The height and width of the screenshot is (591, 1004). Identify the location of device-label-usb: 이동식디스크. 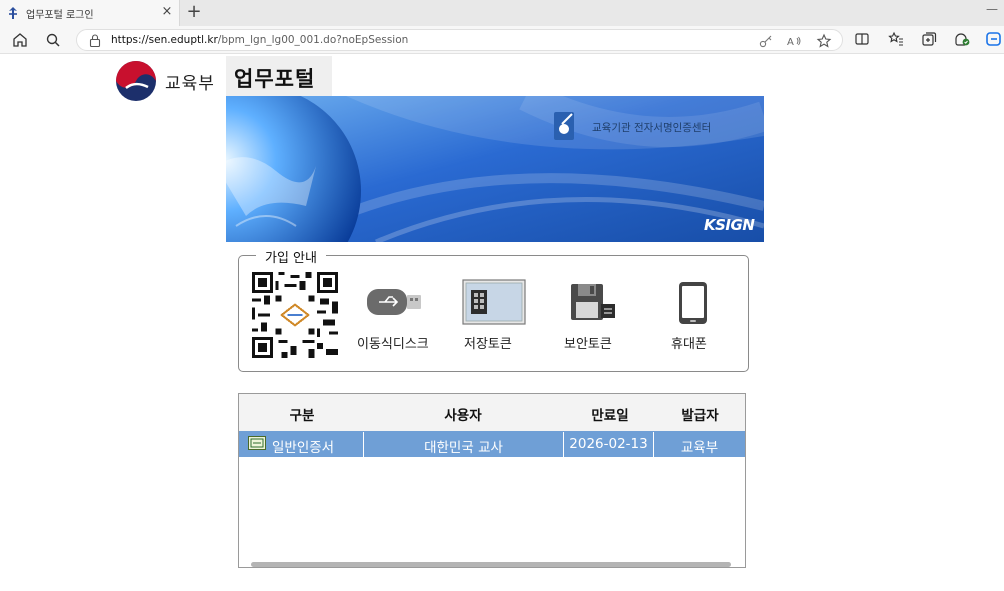
(393, 342).